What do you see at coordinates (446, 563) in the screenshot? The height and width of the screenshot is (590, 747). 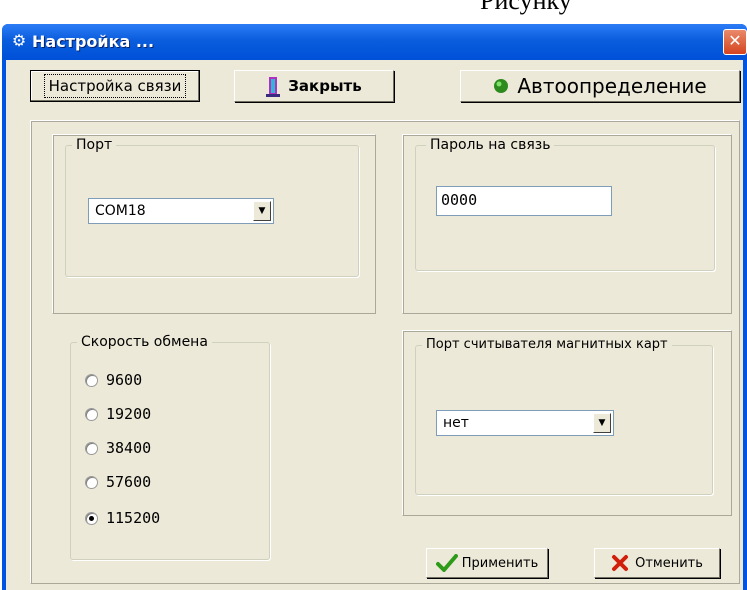 I see `checkmark-icon` at bounding box center [446, 563].